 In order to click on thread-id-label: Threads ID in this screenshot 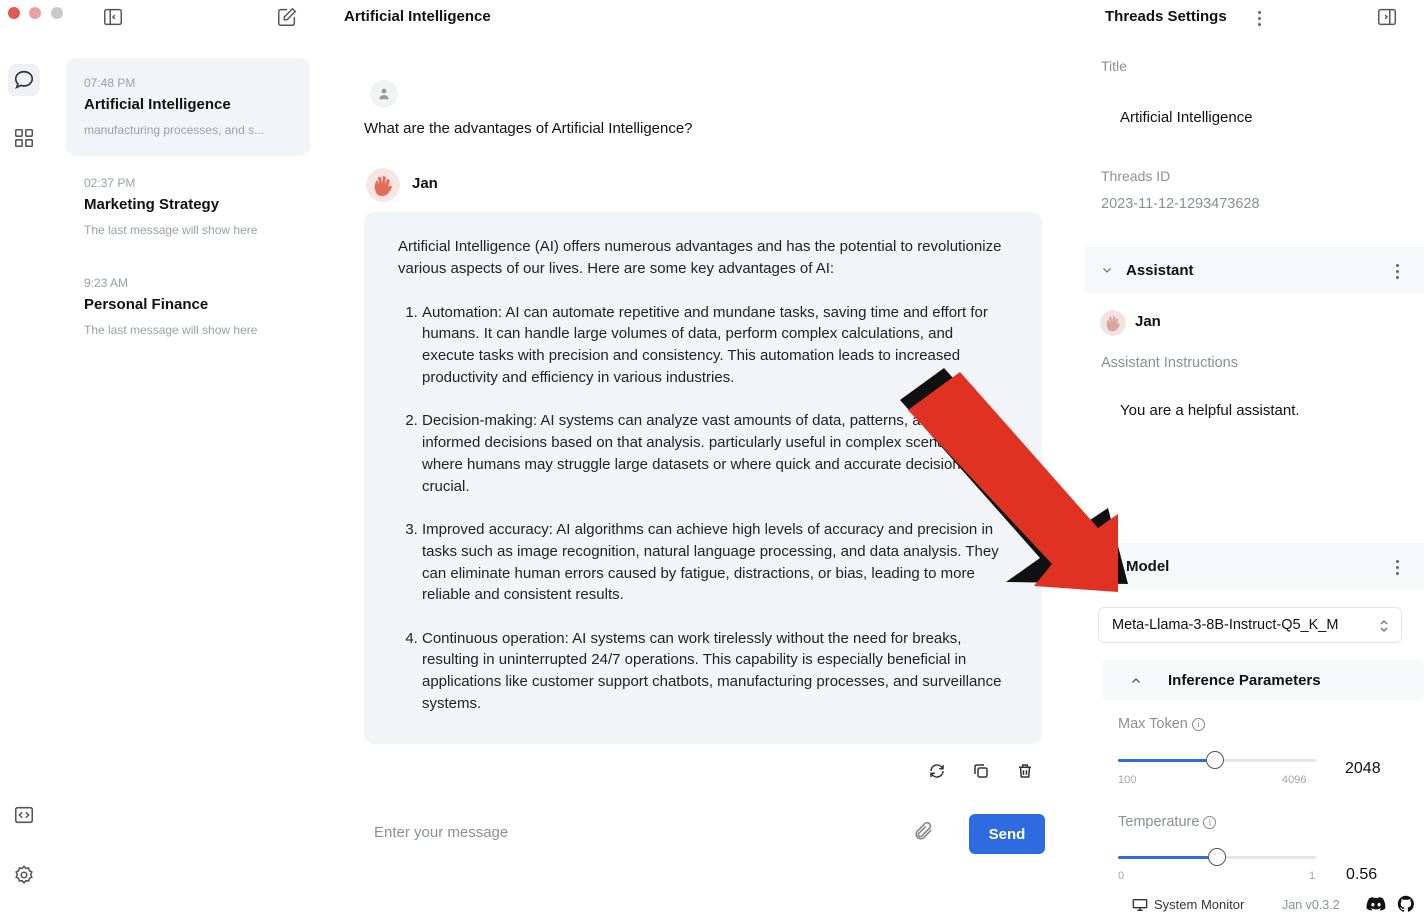, I will do `click(1136, 176)`.